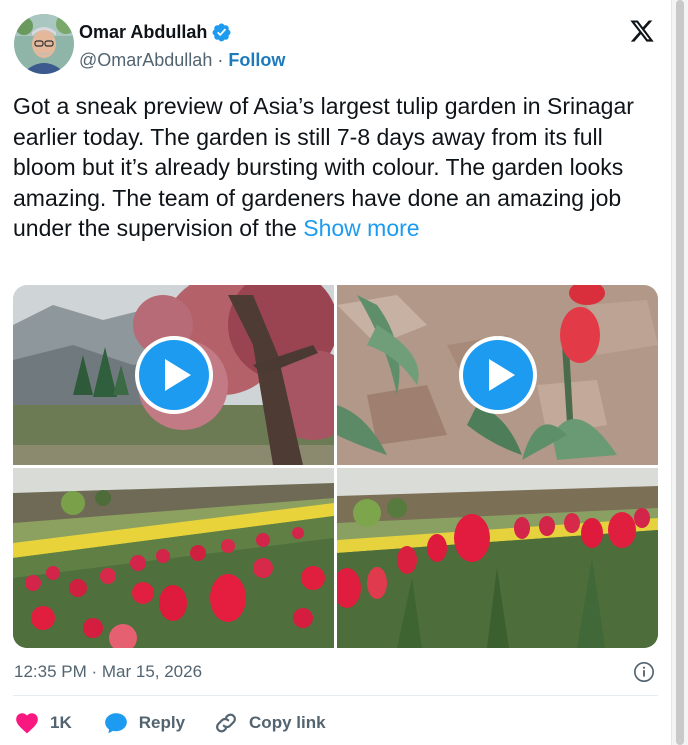 The image size is (688, 745). I want to click on scrollbar-thumb, so click(680, 372).